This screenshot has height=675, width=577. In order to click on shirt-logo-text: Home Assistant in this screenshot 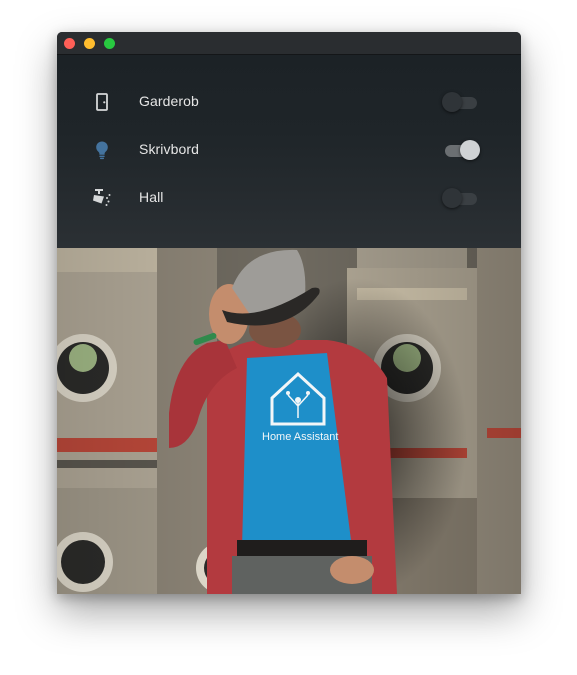, I will do `click(300, 437)`.